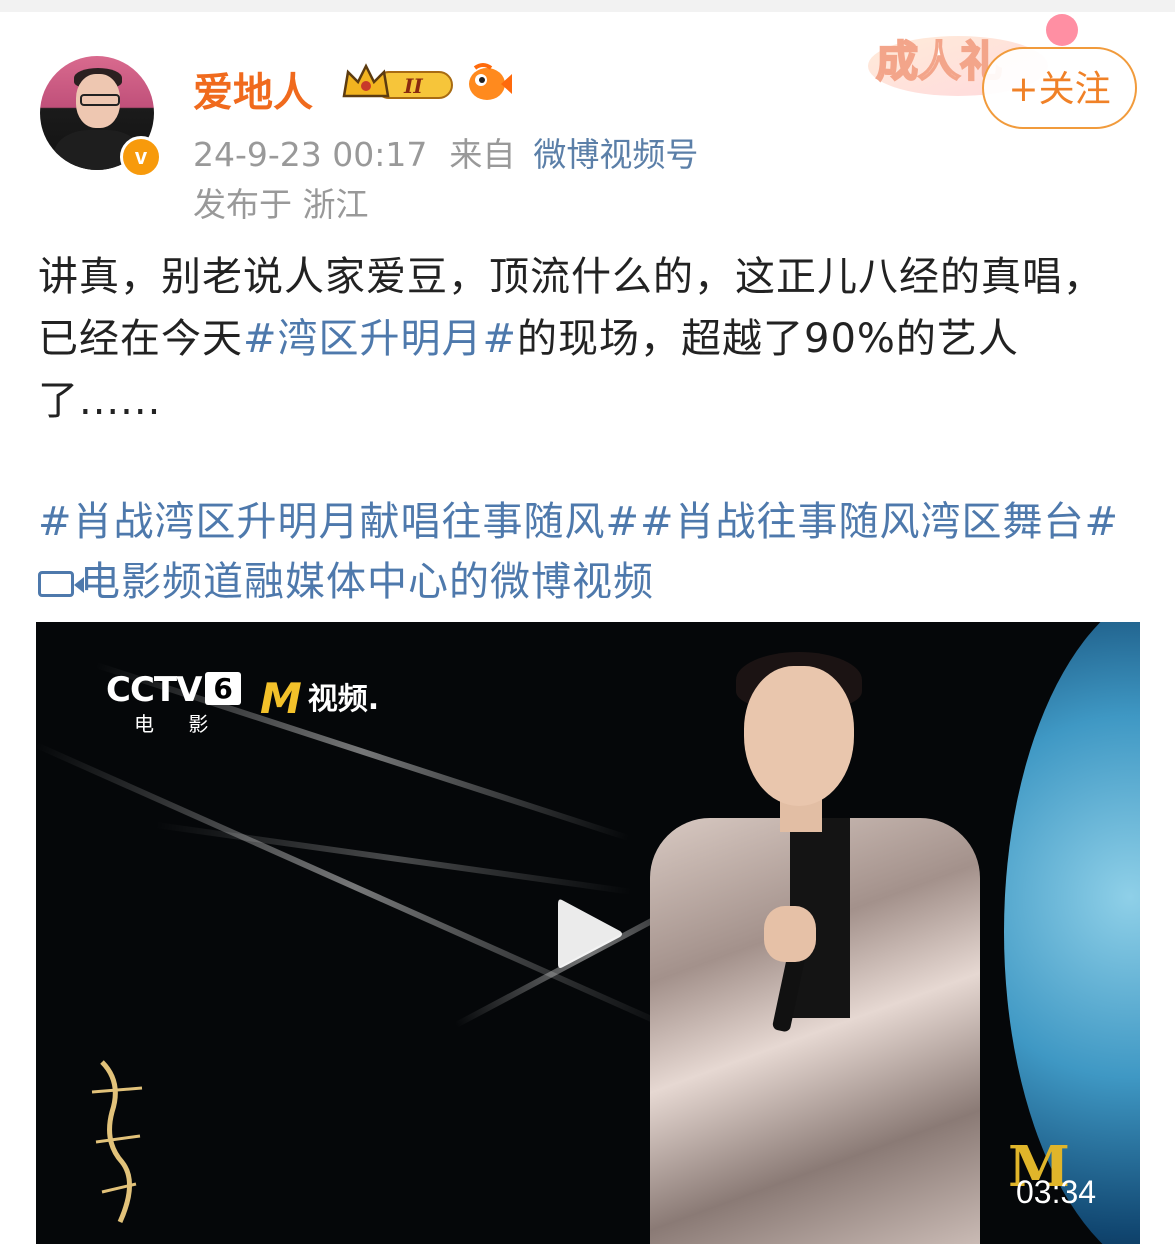 The image size is (1175, 1250). I want to click on show-title-calligraphy, so click(117, 1142).